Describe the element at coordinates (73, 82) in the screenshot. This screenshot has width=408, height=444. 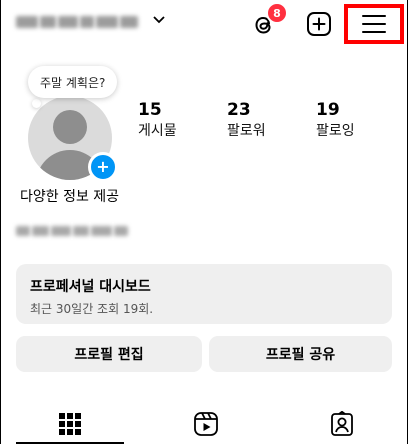
I see `note-bubble: 주말 계획은?` at that location.